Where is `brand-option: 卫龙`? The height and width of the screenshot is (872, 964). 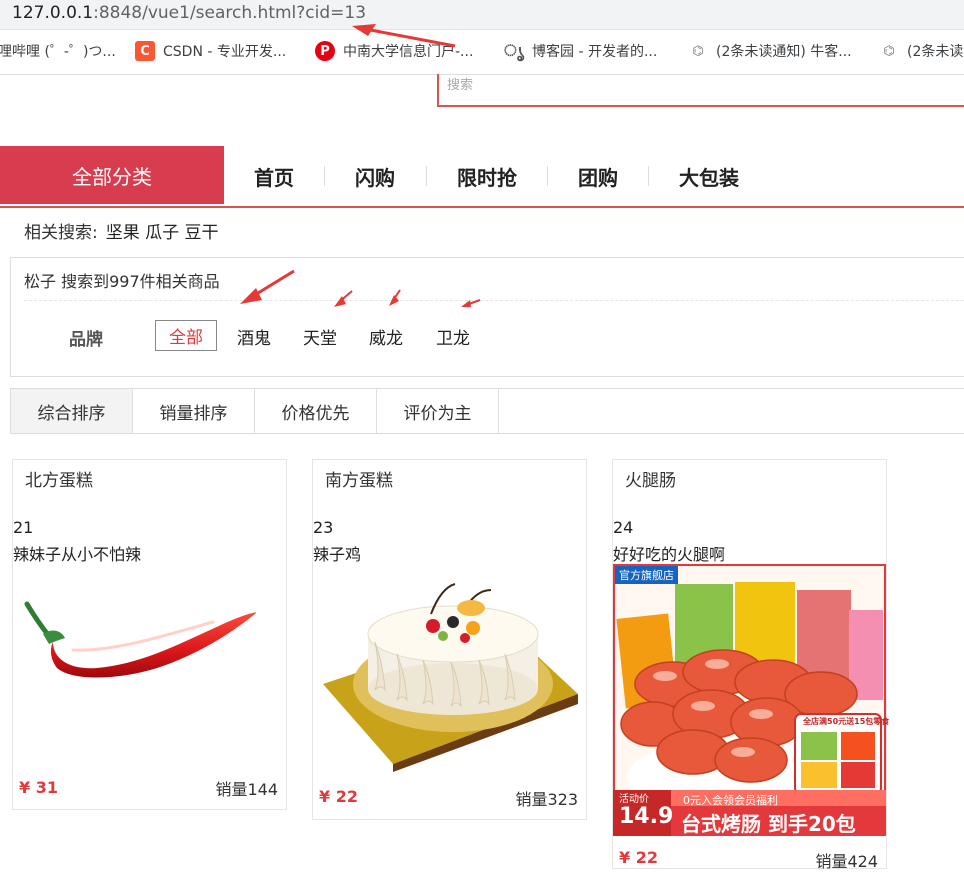
brand-option: 卫龙 is located at coordinates (453, 336).